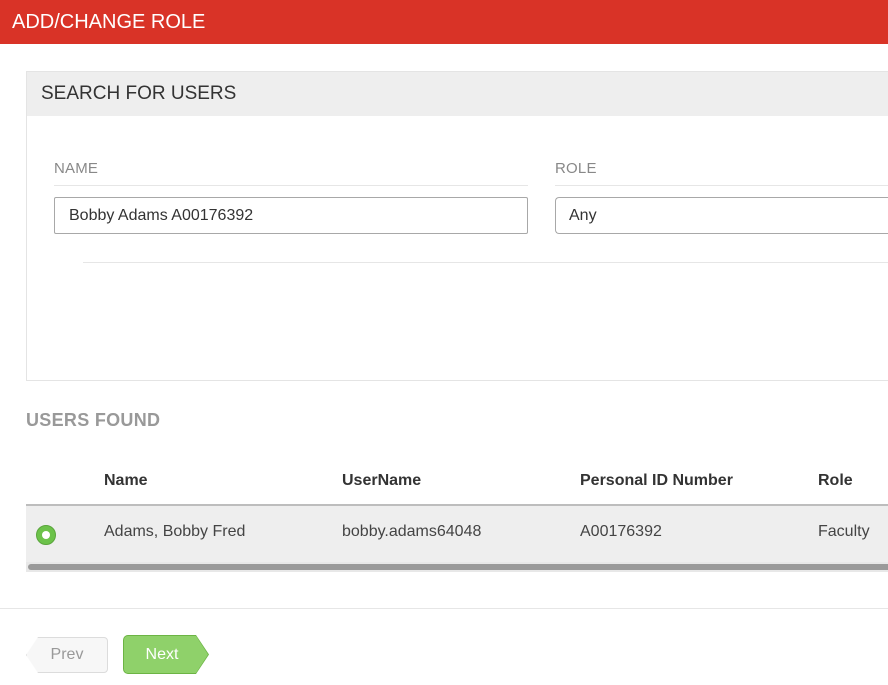 The image size is (888, 685). I want to click on footer-divider, so click(444, 608).